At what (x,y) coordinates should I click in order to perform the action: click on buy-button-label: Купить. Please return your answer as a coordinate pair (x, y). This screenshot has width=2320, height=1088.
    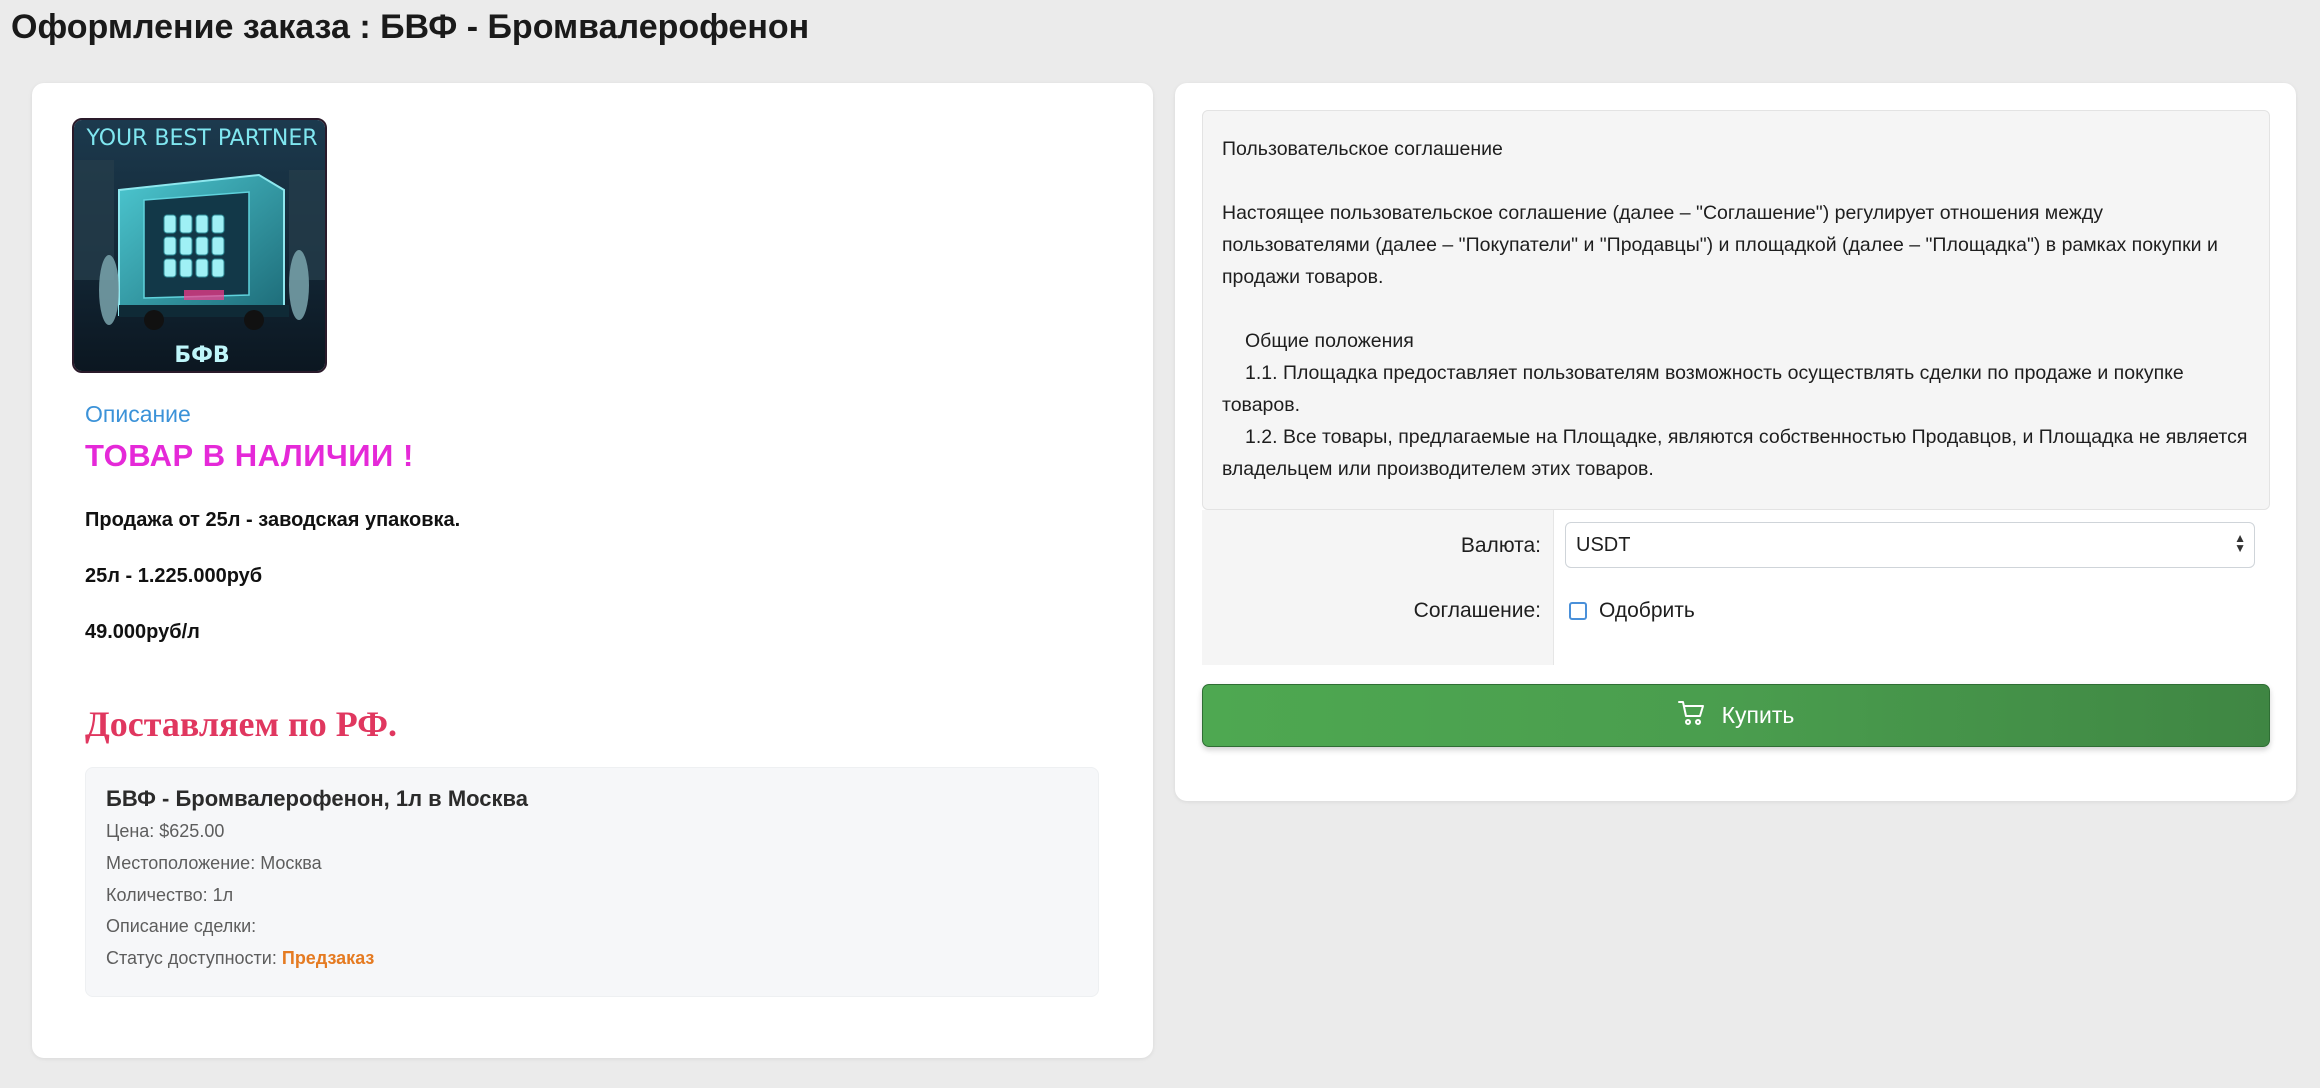
    Looking at the image, I should click on (1758, 715).